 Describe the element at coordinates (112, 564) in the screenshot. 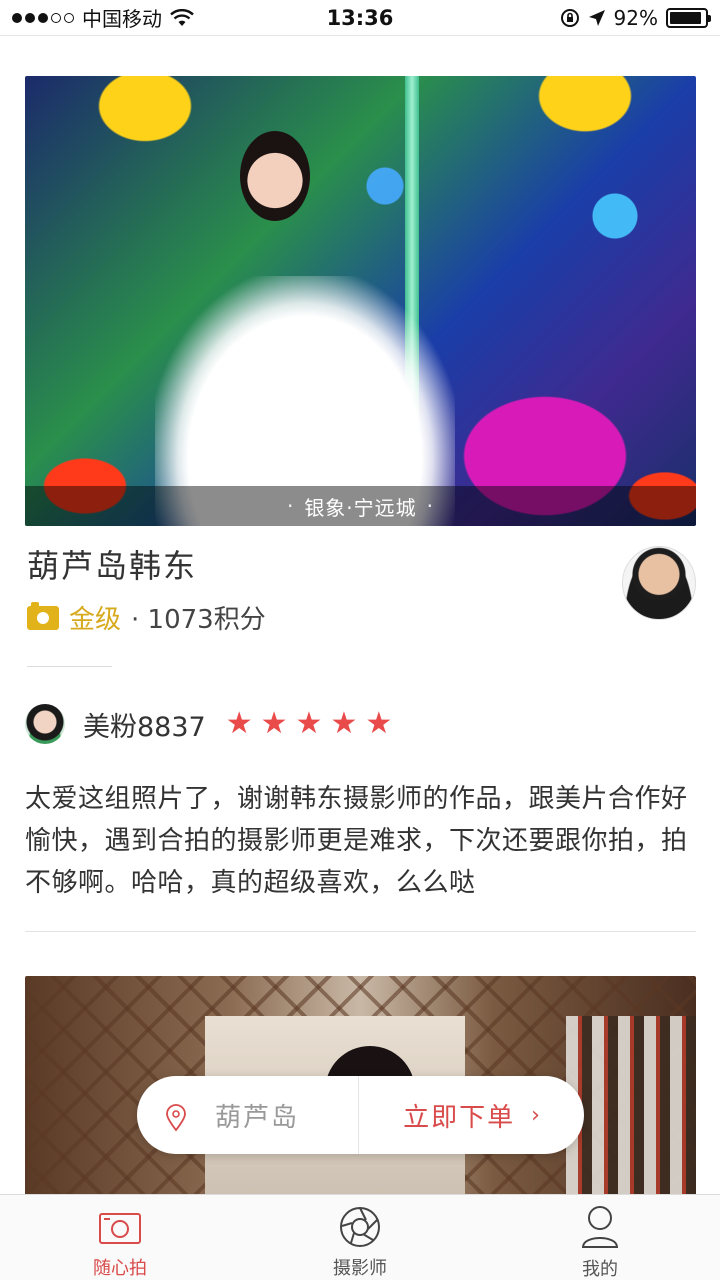

I see `photographer-name: 葫芦岛韩东` at that location.